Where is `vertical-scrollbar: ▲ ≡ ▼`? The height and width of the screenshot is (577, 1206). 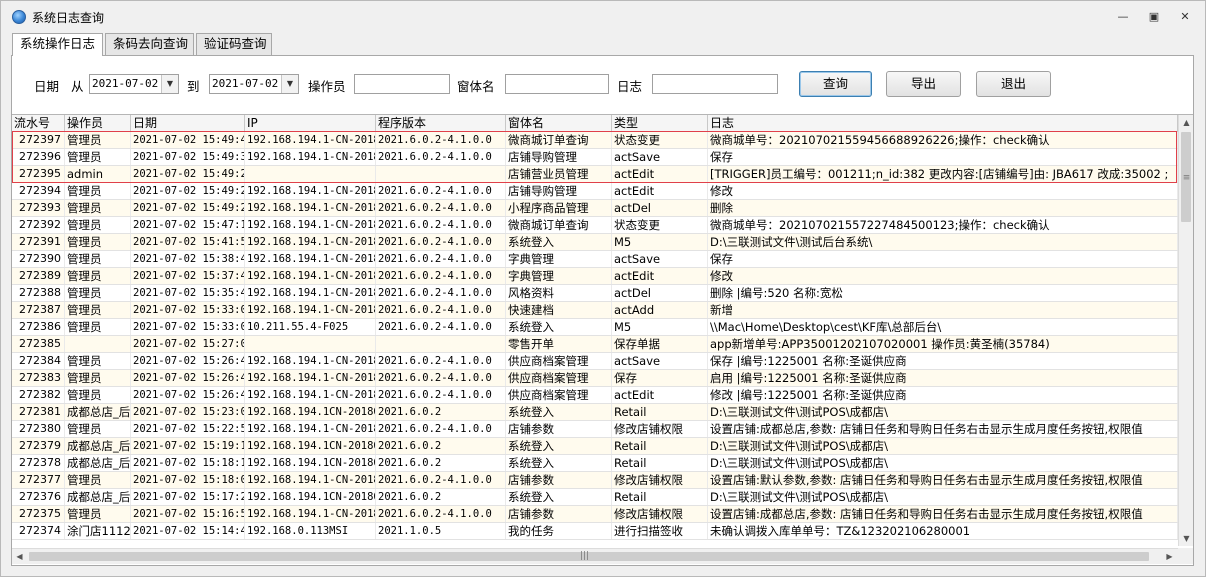
vertical-scrollbar: ▲ ≡ ▼ is located at coordinates (1185, 330).